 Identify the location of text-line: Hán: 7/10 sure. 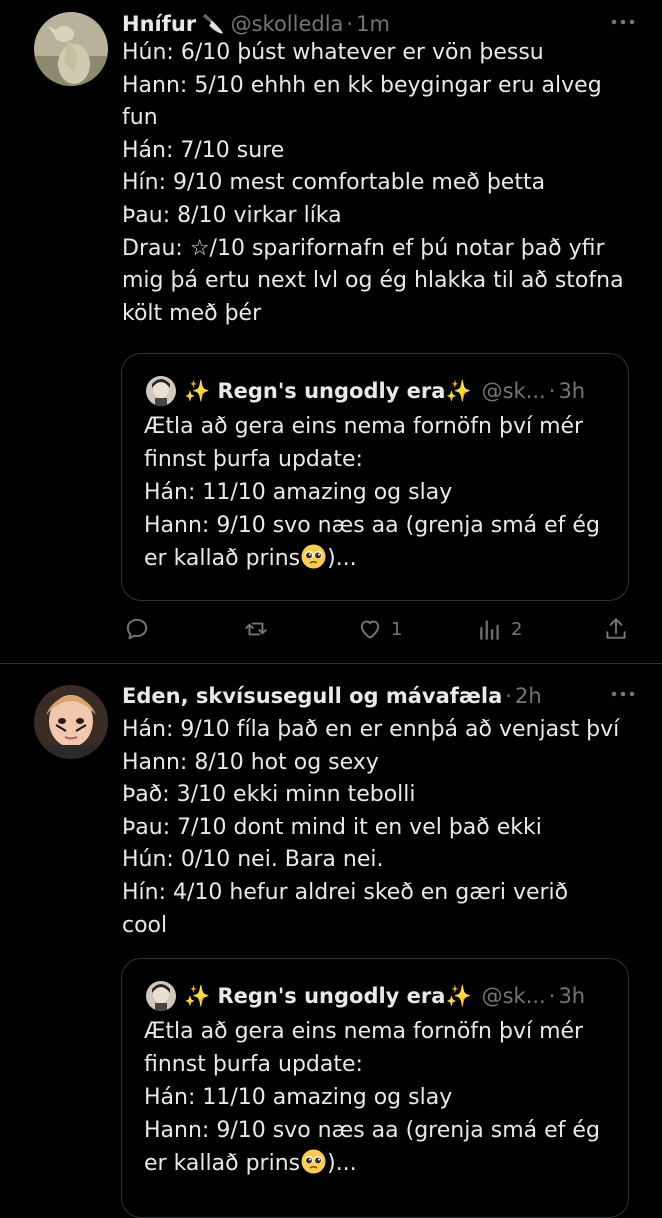
(203, 150).